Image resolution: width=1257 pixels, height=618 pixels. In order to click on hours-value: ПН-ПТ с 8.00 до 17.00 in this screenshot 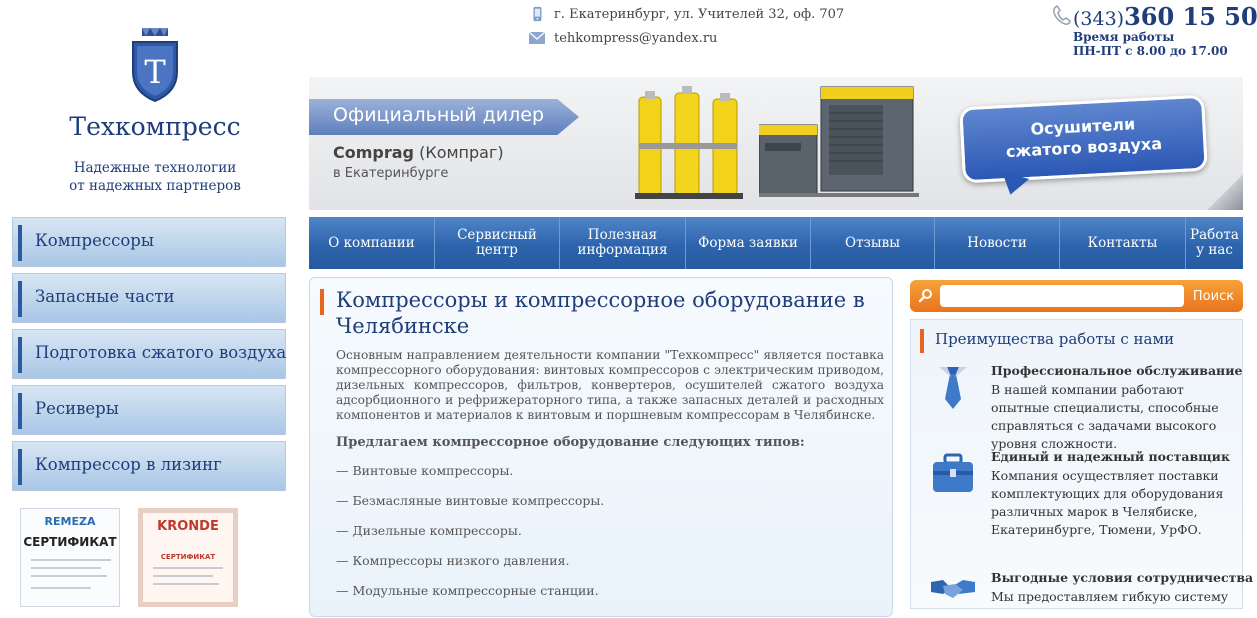, I will do `click(1150, 51)`.